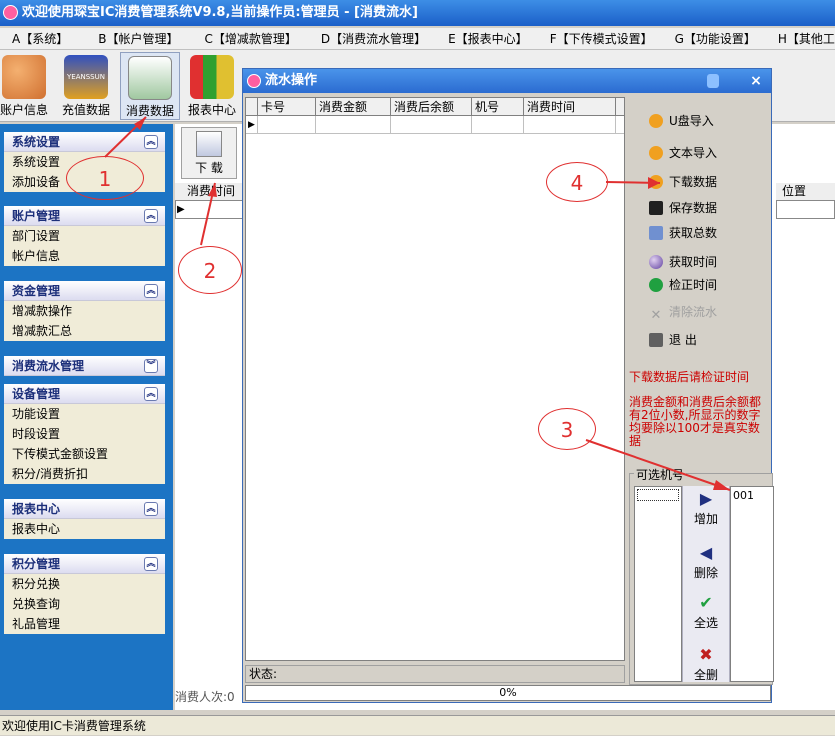 This screenshot has height=736, width=835. What do you see at coordinates (721, 485) in the screenshot?
I see `arrow-3-head` at bounding box center [721, 485].